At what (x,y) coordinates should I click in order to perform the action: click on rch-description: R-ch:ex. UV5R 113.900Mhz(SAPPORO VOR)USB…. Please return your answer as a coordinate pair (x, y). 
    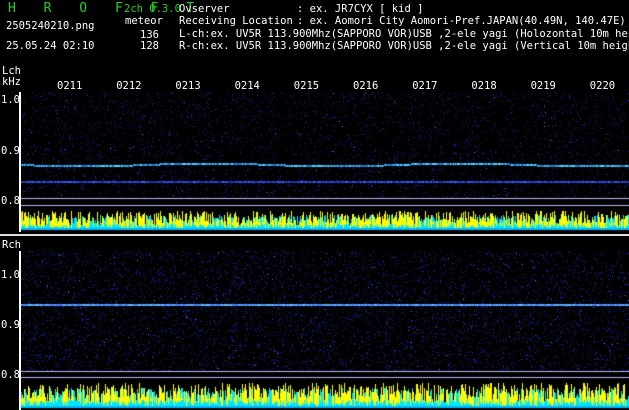
    Looking at the image, I should click on (404, 46).